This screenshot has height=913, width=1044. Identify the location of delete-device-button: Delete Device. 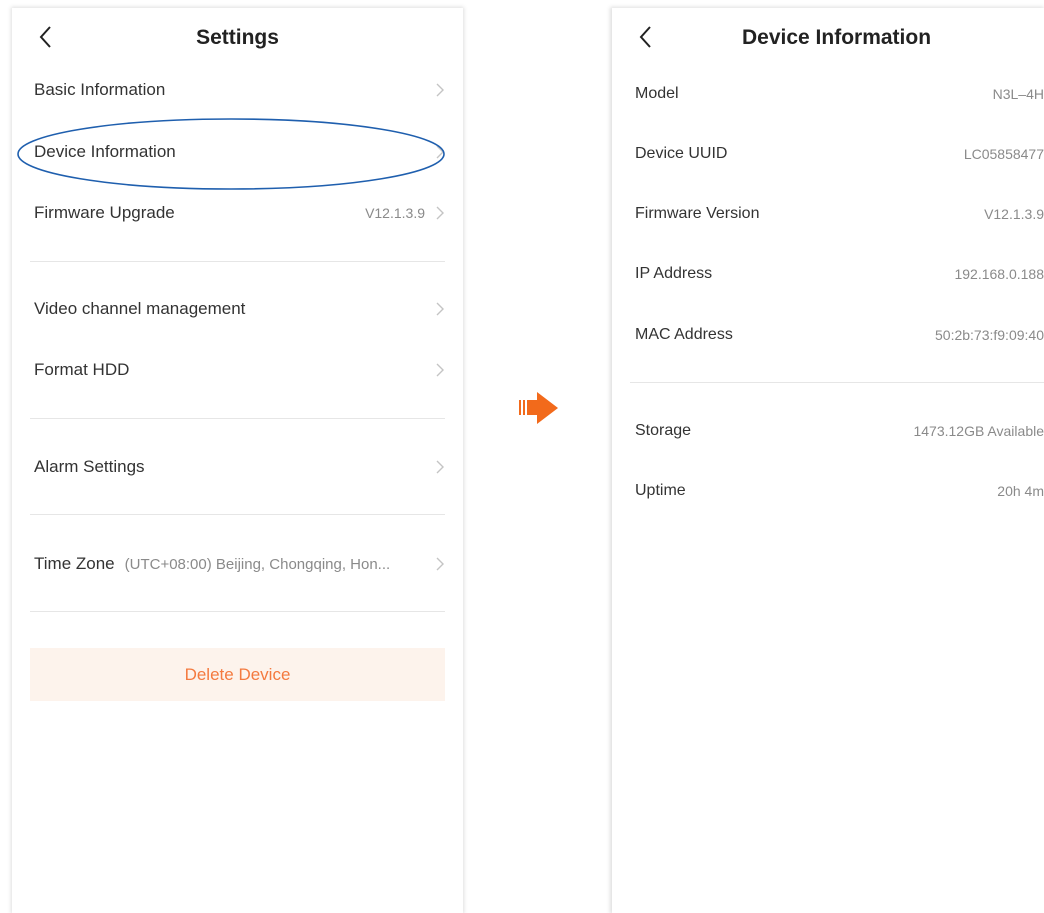
(237, 674).